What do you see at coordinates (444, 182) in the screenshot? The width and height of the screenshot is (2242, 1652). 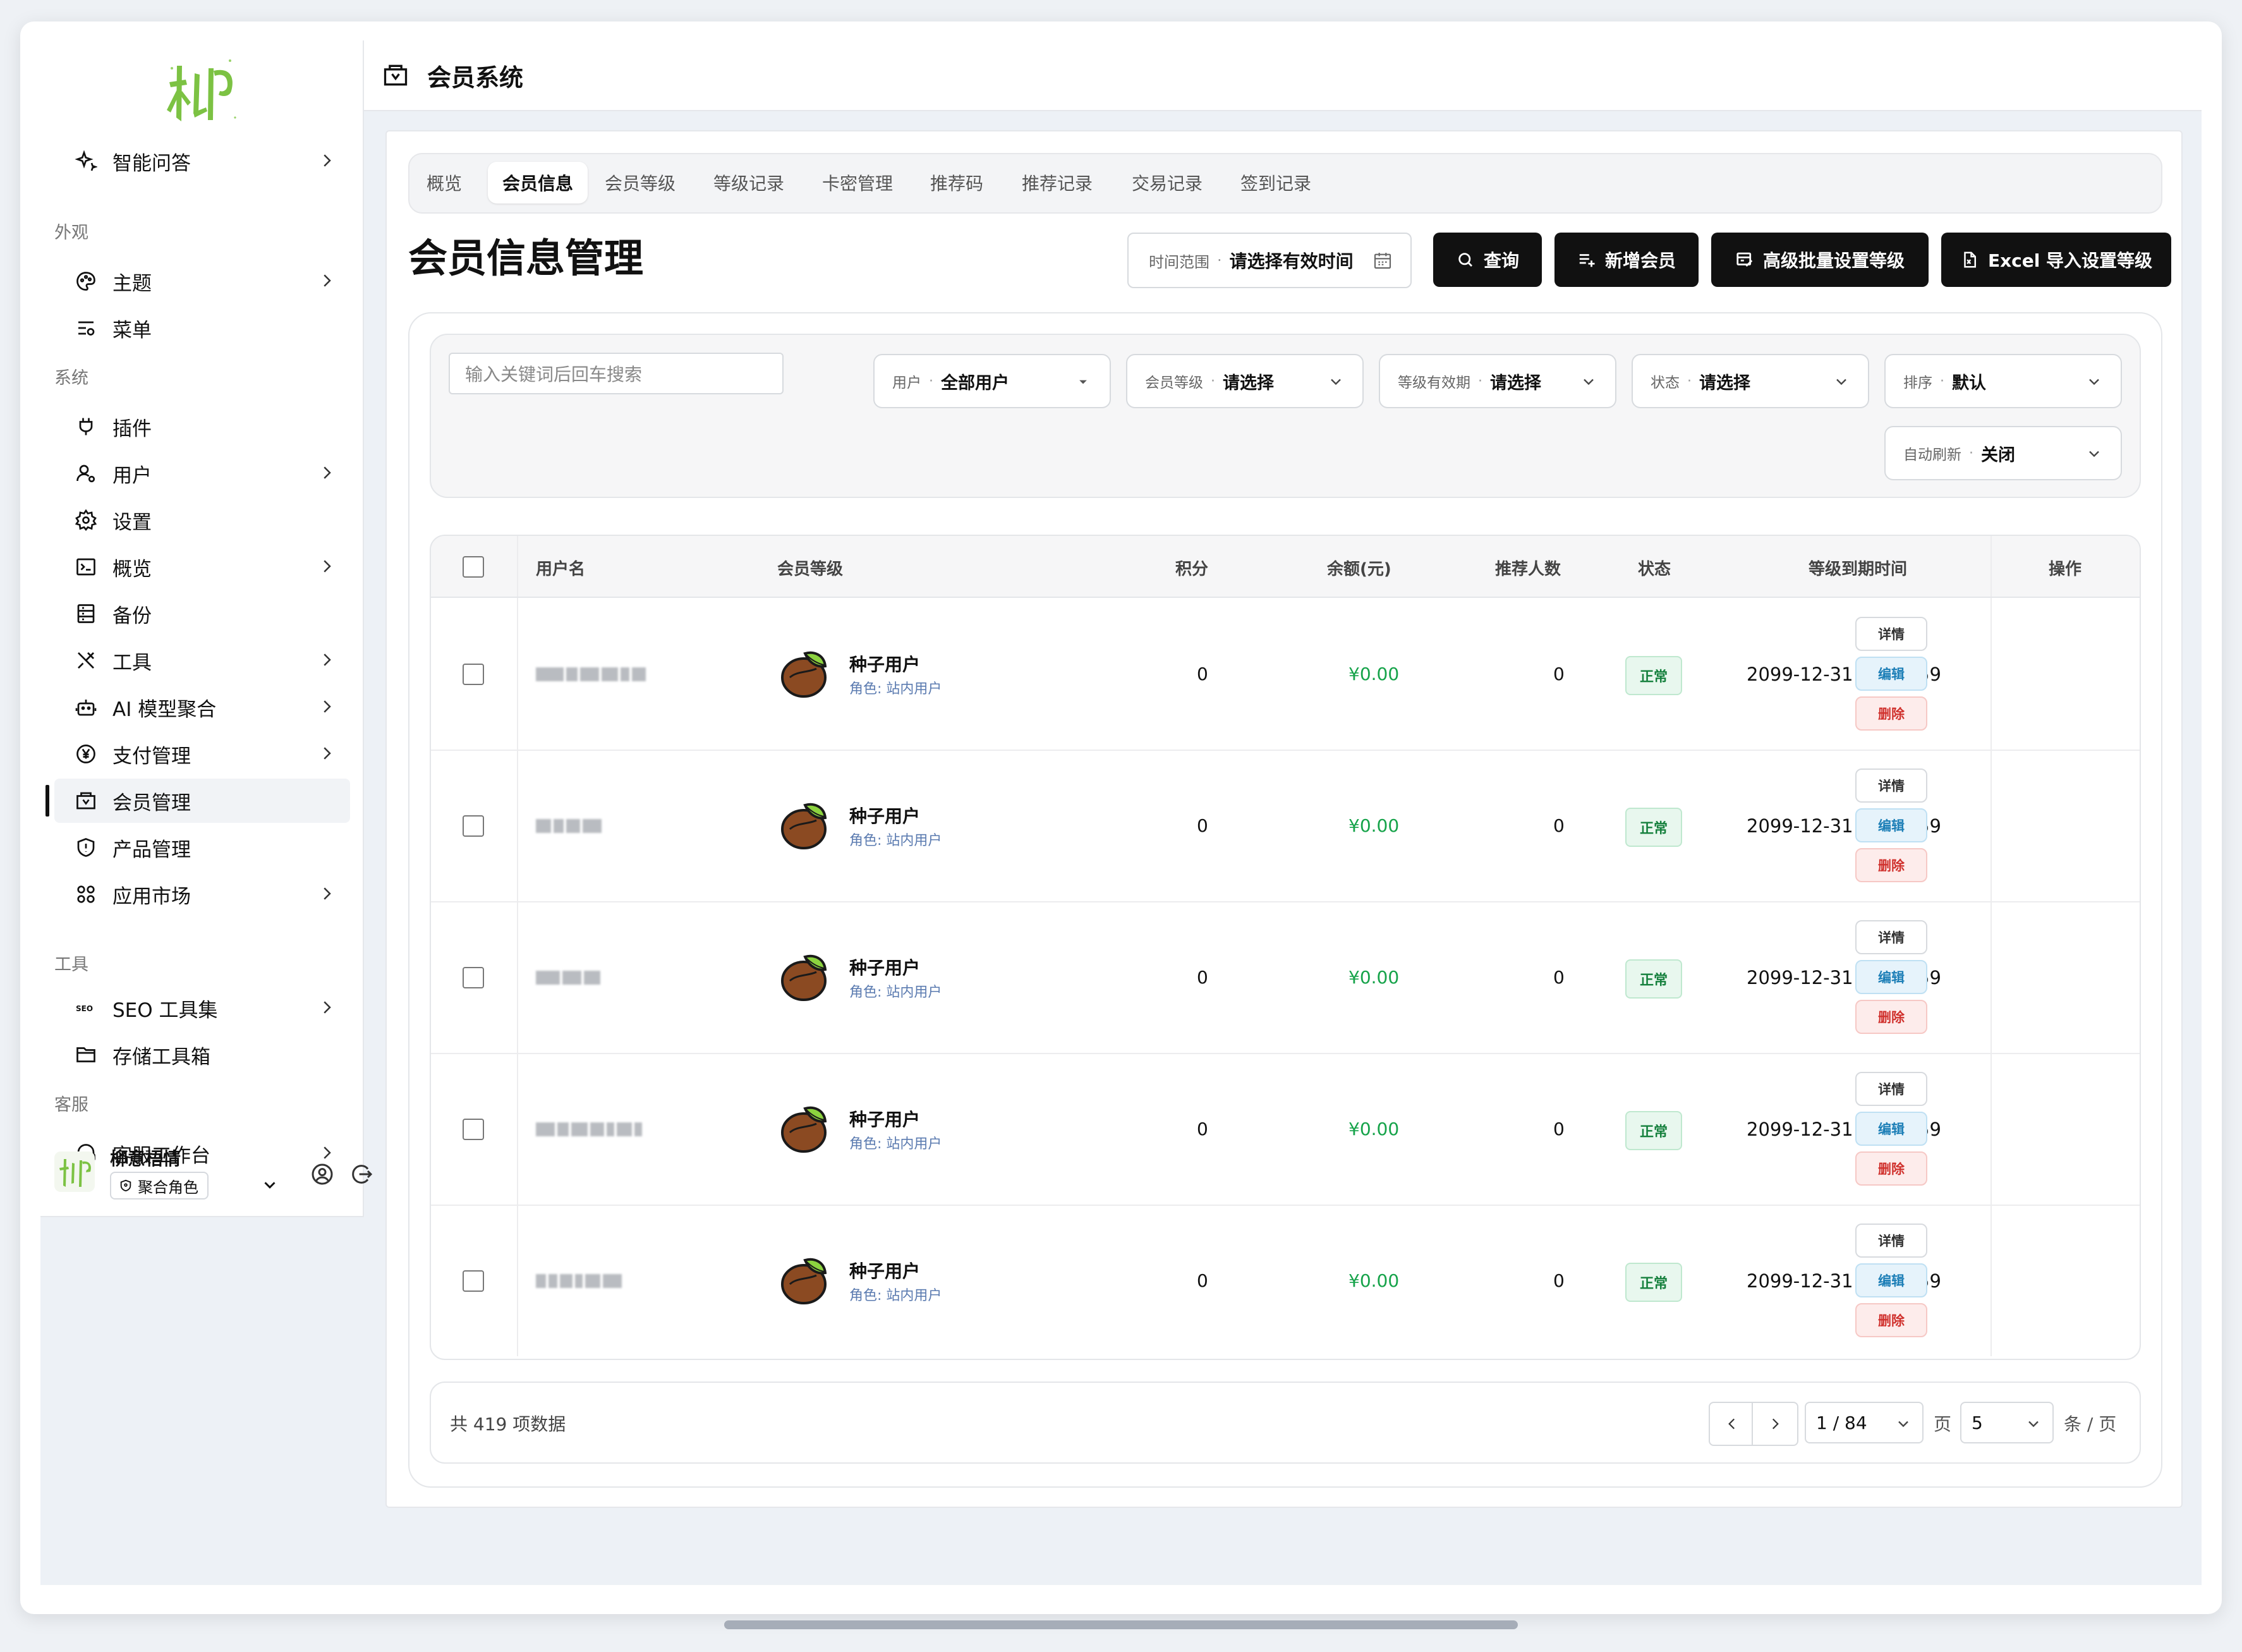 I see `tab-overview: 概览` at bounding box center [444, 182].